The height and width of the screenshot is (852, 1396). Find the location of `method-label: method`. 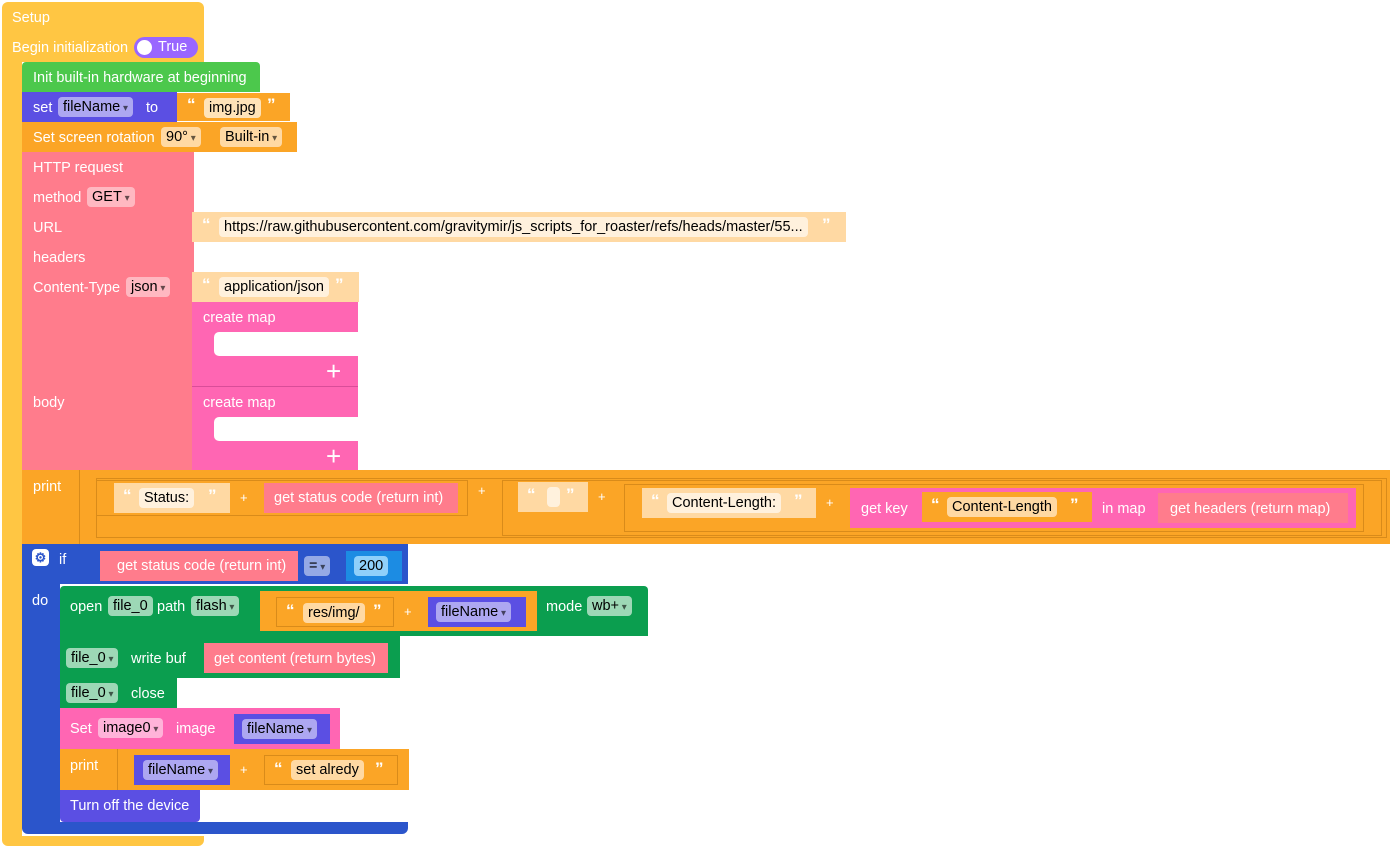

method-label: method is located at coordinates (57, 198).